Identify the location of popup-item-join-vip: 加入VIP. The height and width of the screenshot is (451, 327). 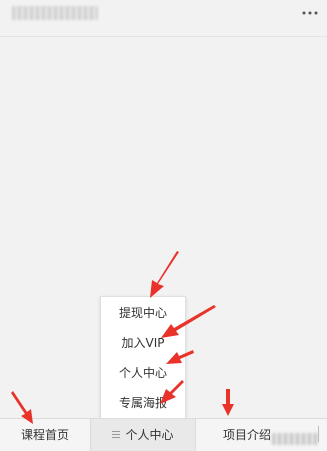
(143, 343).